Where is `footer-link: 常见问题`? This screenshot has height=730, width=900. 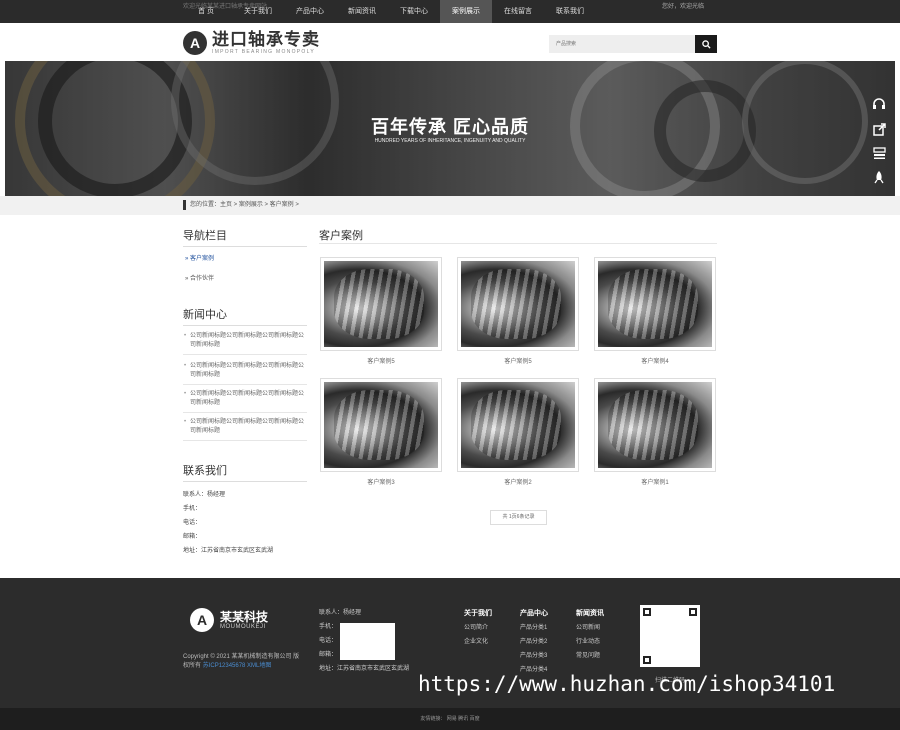
footer-link: 常见问题 is located at coordinates (590, 656).